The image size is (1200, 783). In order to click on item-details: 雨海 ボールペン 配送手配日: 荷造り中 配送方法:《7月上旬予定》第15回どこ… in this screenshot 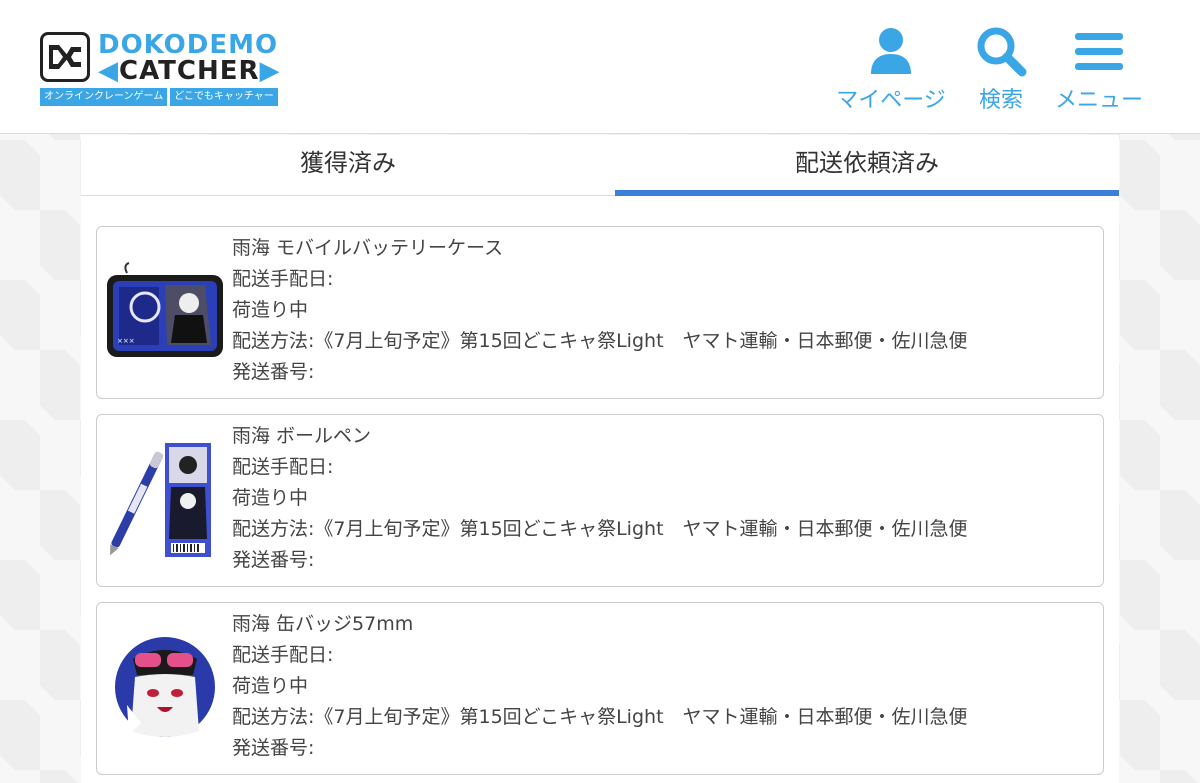, I will do `click(600, 498)`.